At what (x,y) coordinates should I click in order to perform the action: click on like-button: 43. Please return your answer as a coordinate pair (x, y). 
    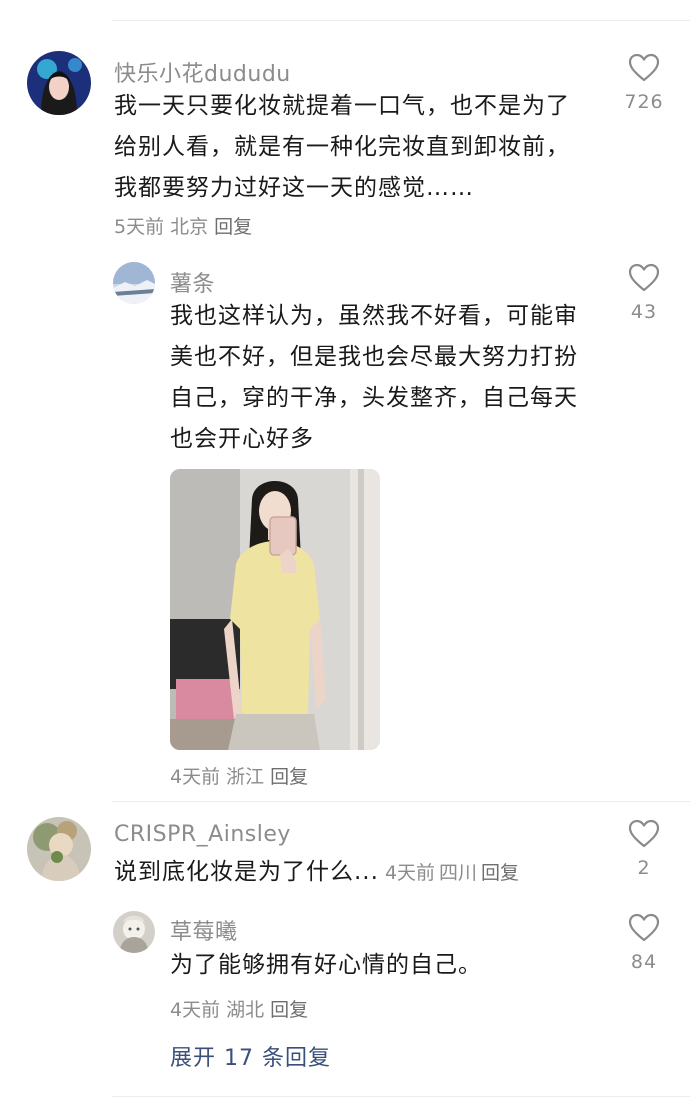
    Looking at the image, I should click on (644, 293).